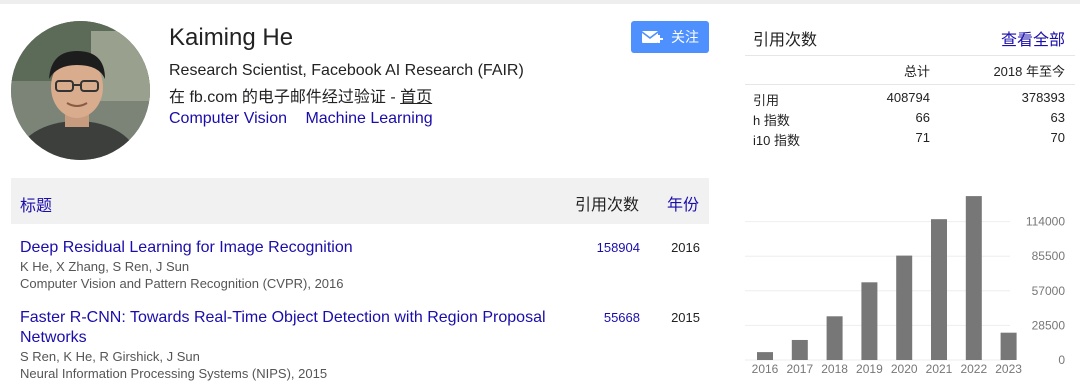 The height and width of the screenshot is (391, 1080). I want to click on chart-y-tick-label: 28500, so click(1049, 325).